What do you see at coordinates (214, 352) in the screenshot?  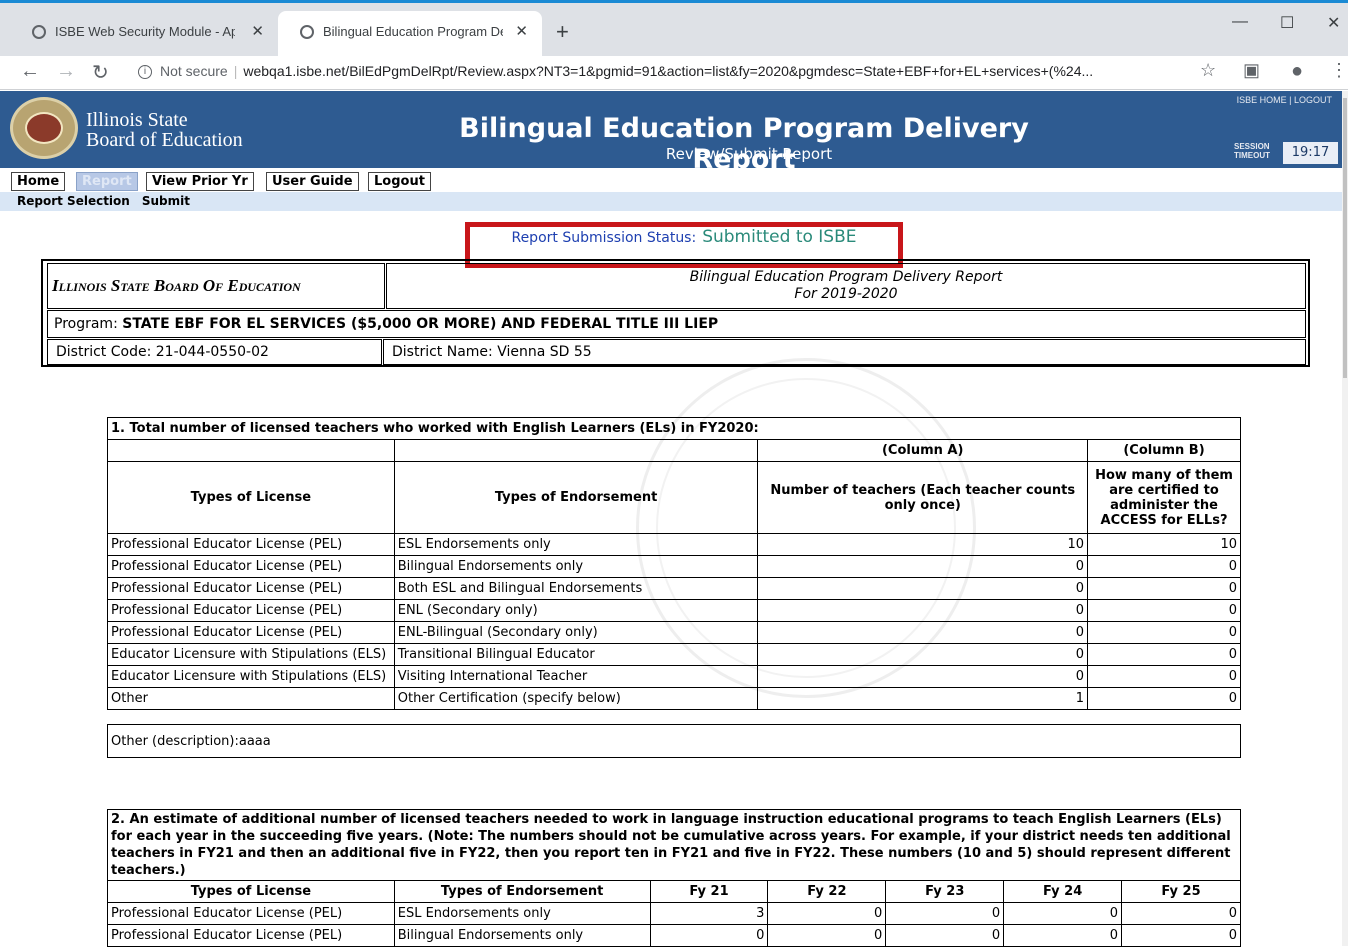 I see `district-code: District Code: 21-044-0550-02` at bounding box center [214, 352].